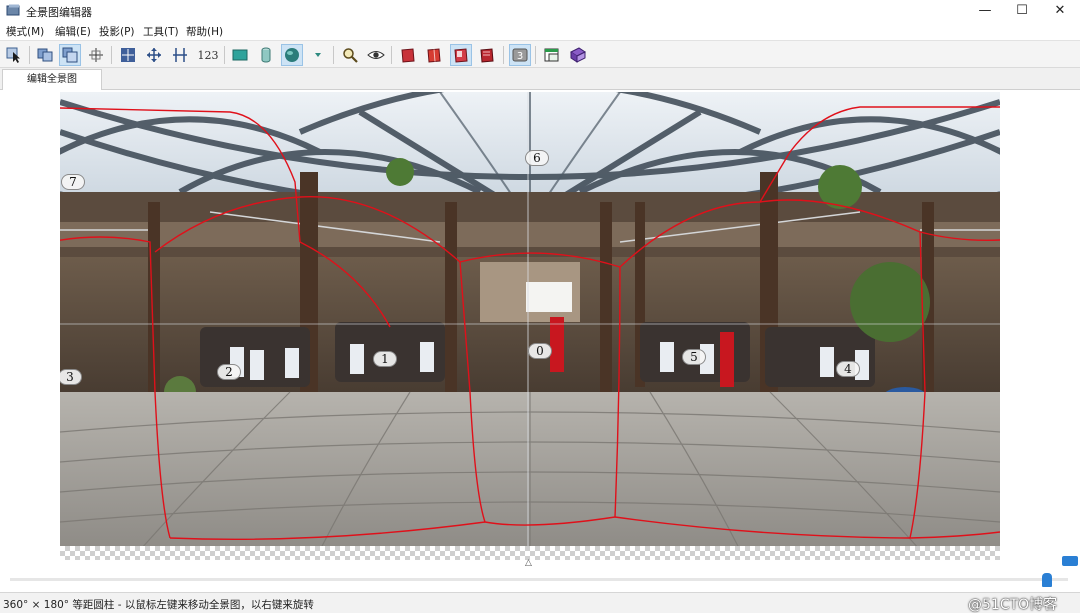 The height and width of the screenshot is (613, 1080). What do you see at coordinates (70, 55) in the screenshot?
I see `image-active-icon` at bounding box center [70, 55].